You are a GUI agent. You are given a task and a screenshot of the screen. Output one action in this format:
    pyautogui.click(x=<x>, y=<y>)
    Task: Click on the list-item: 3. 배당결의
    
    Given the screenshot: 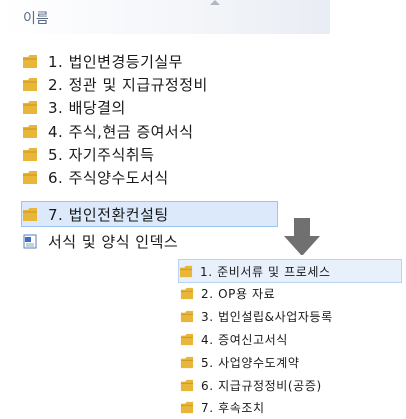 What is the action you would take?
    pyautogui.click(x=167, y=107)
    